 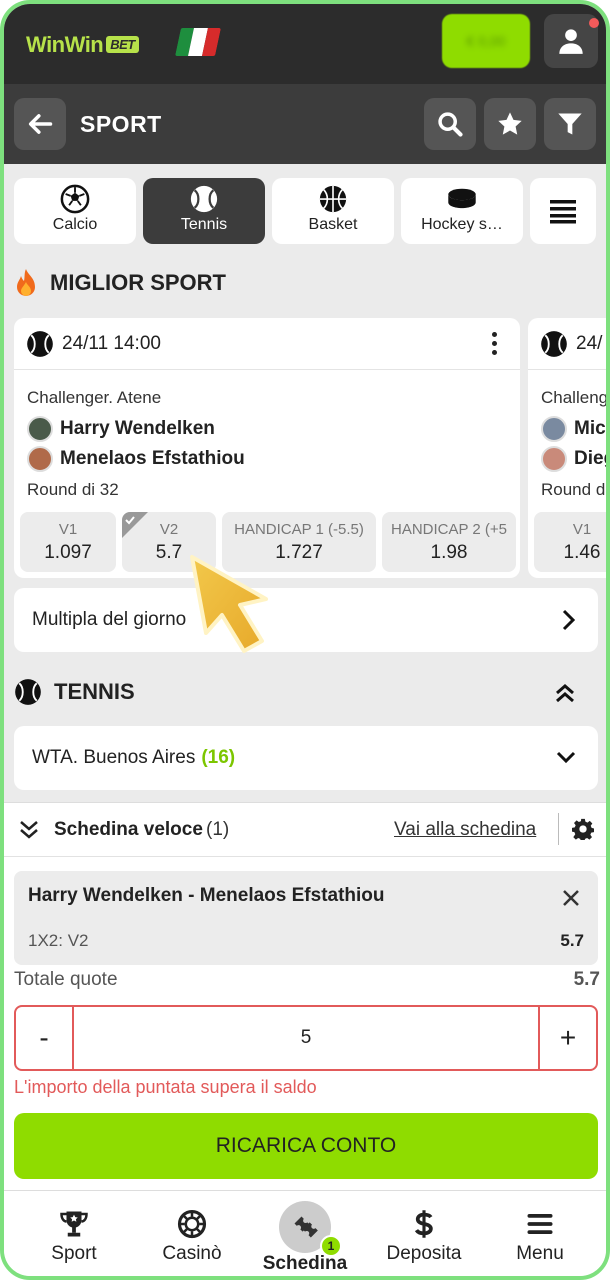 I want to click on top-sport-header: MIGLIOR SPORT, so click(x=120, y=283).